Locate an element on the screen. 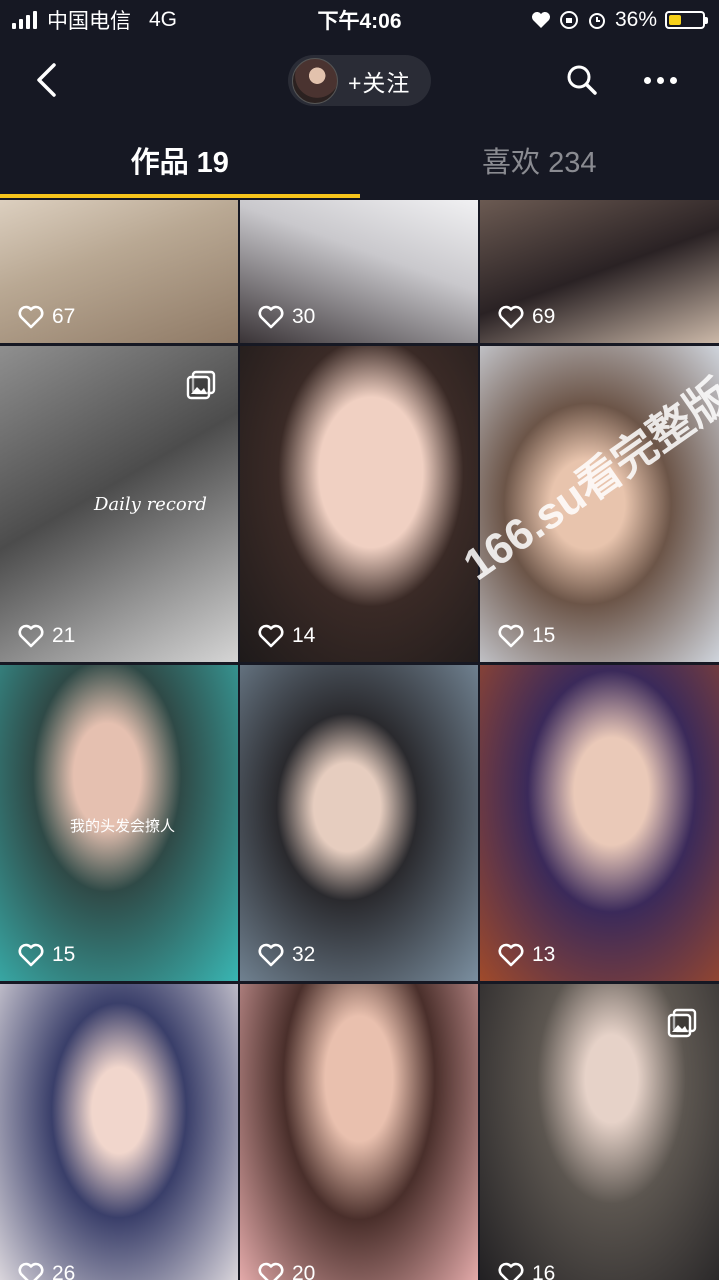  search-button is located at coordinates (582, 80).